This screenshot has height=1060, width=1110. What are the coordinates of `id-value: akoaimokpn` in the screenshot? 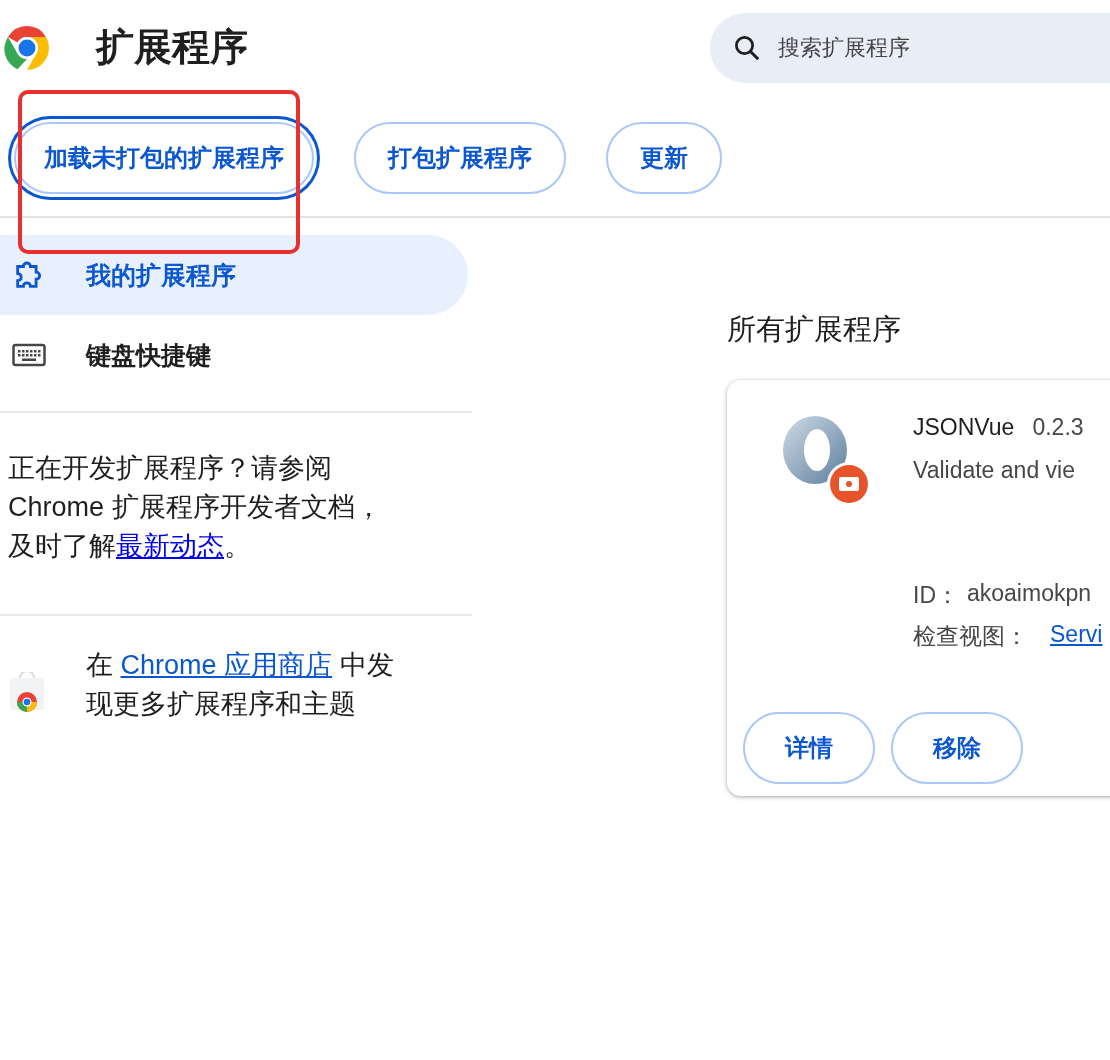 It's located at (1029, 594).